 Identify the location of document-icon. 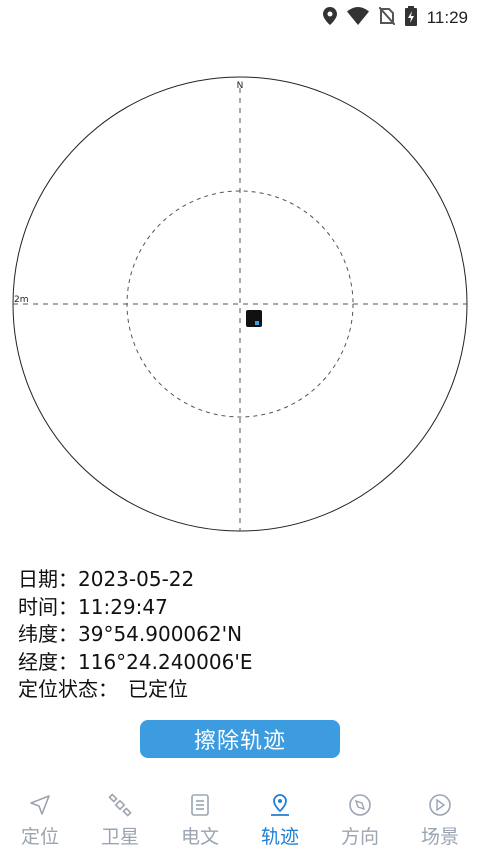
(200, 805).